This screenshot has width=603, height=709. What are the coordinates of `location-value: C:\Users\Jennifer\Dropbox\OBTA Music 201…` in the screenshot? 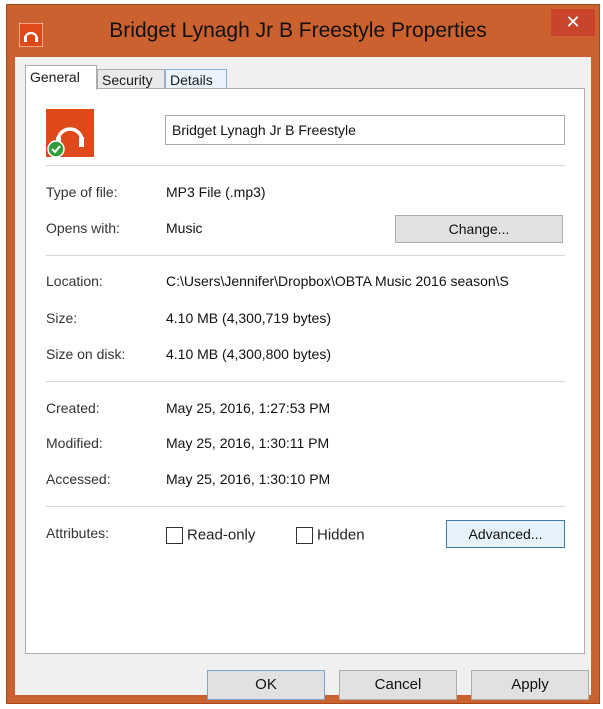 It's located at (337, 281).